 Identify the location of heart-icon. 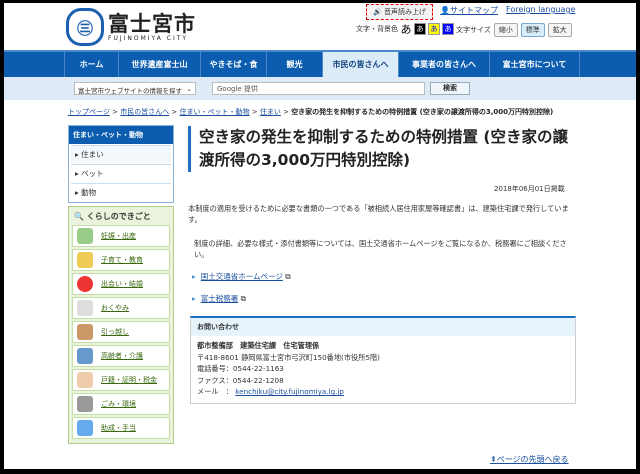
(85, 284).